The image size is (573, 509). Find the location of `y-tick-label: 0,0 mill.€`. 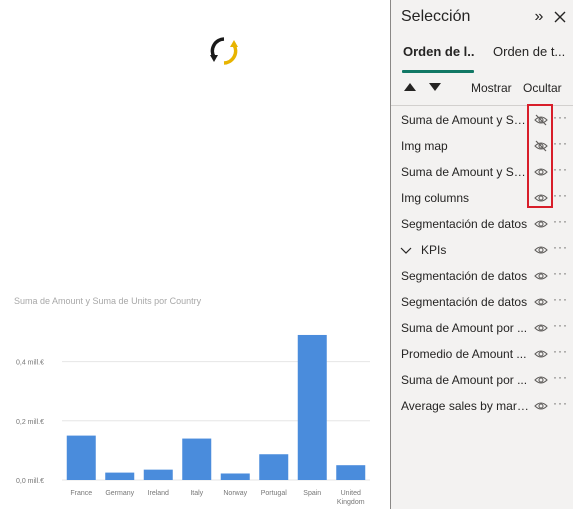

y-tick-label: 0,0 mill.€ is located at coordinates (30, 481).